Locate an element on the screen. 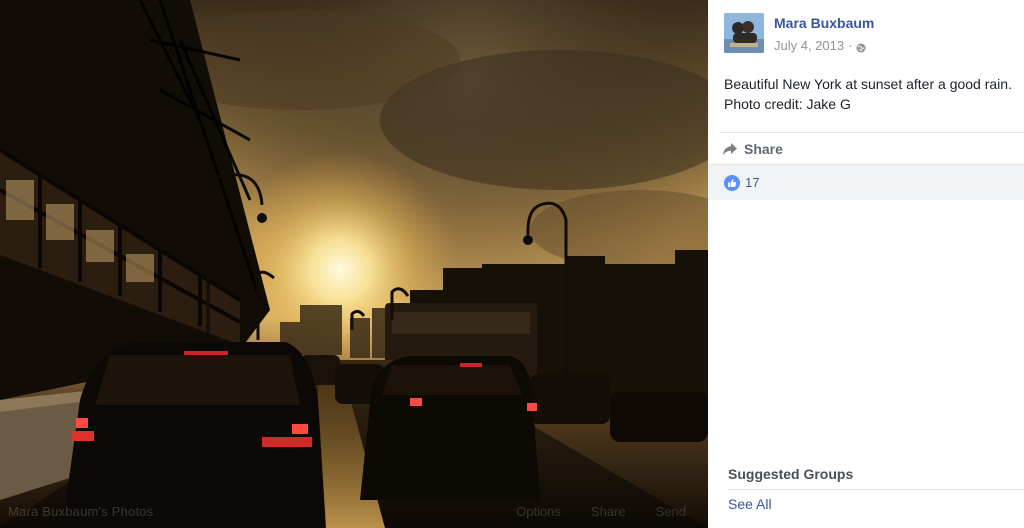 The image size is (1024, 528). author-name: Mara Buxbaum is located at coordinates (824, 23).